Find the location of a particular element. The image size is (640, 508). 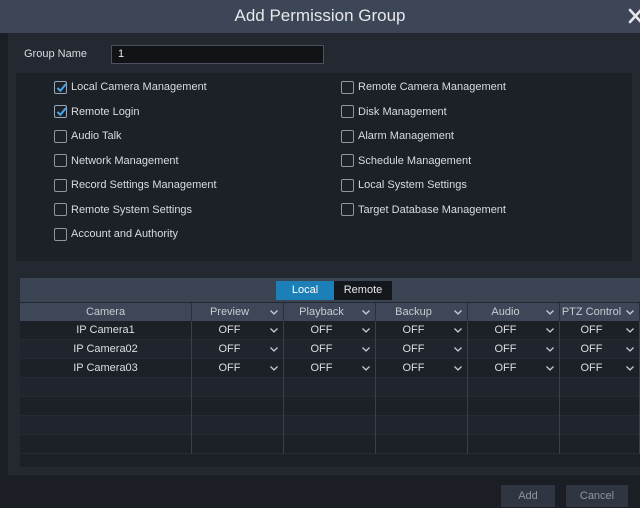

camera-name: IP Camera03 is located at coordinates (105, 368).